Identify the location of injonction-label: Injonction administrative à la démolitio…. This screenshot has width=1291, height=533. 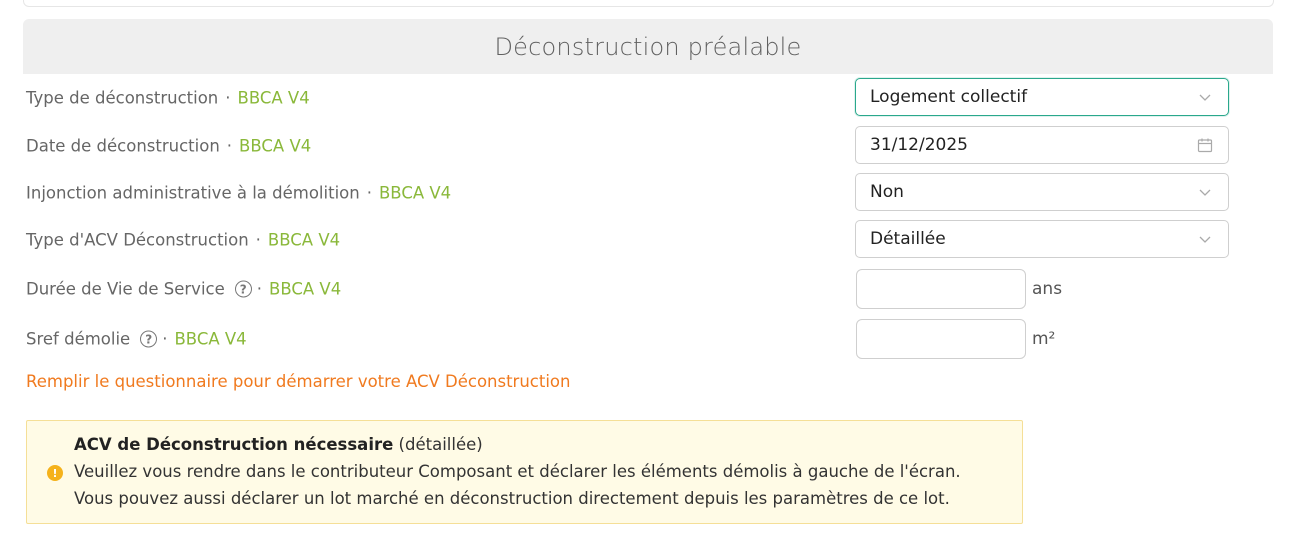
(193, 193).